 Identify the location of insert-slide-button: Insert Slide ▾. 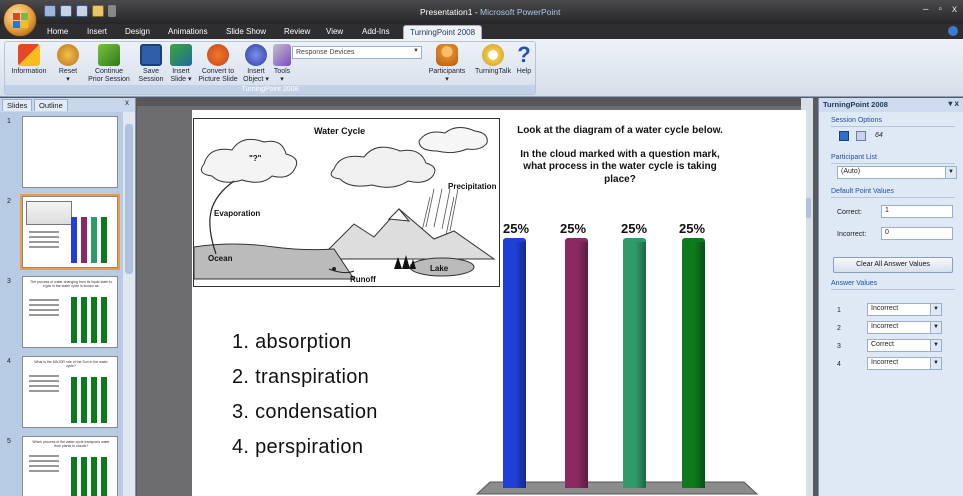
(181, 64).